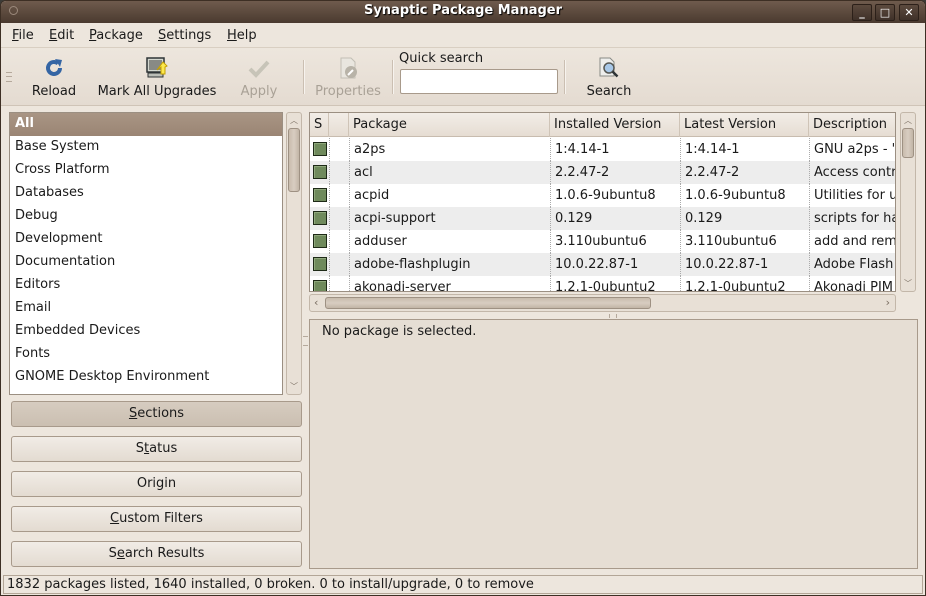  I want to click on section-item: Cross Platform, so click(146, 170).